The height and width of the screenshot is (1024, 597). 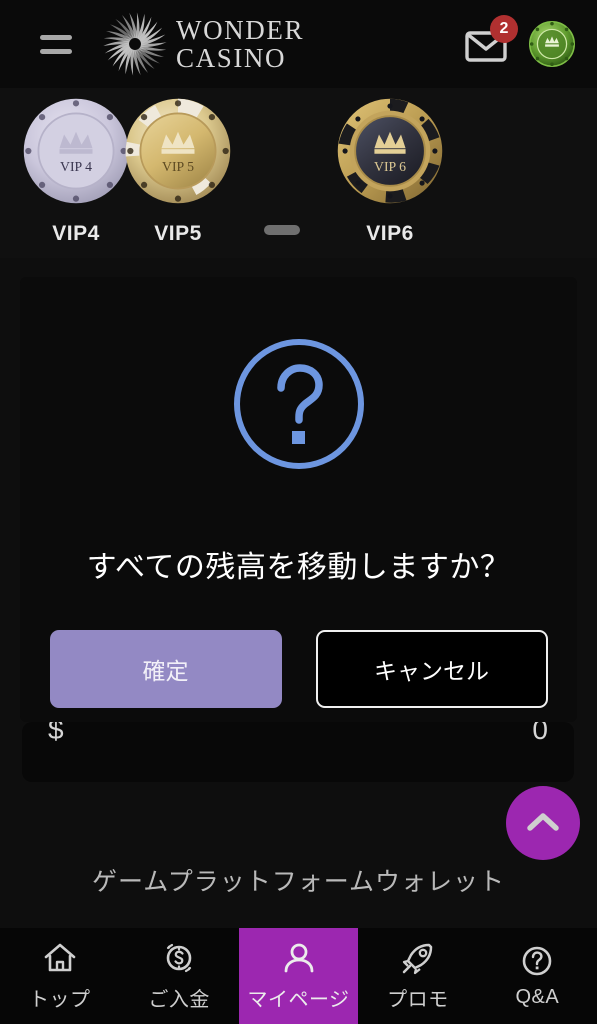 What do you see at coordinates (179, 1000) in the screenshot?
I see `nav-label-deposit: ご入金` at bounding box center [179, 1000].